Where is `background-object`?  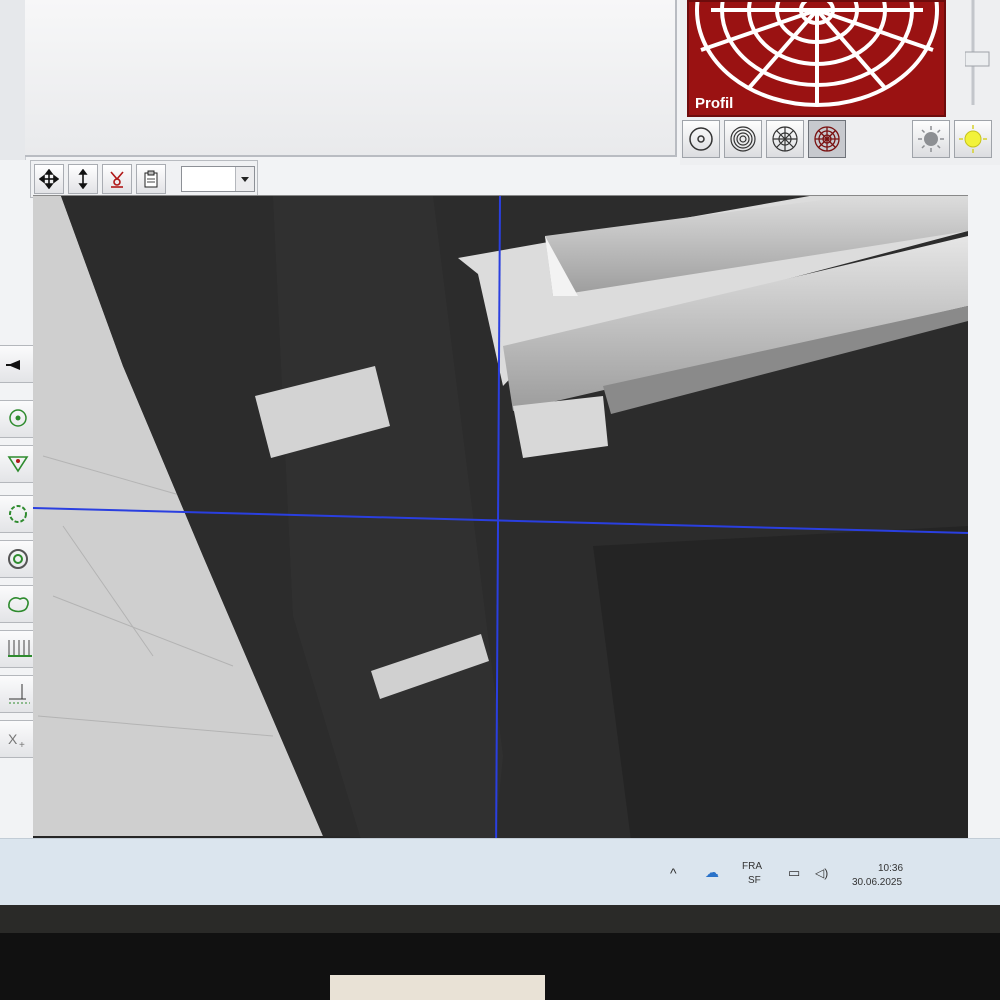
background-object is located at coordinates (437, 987).